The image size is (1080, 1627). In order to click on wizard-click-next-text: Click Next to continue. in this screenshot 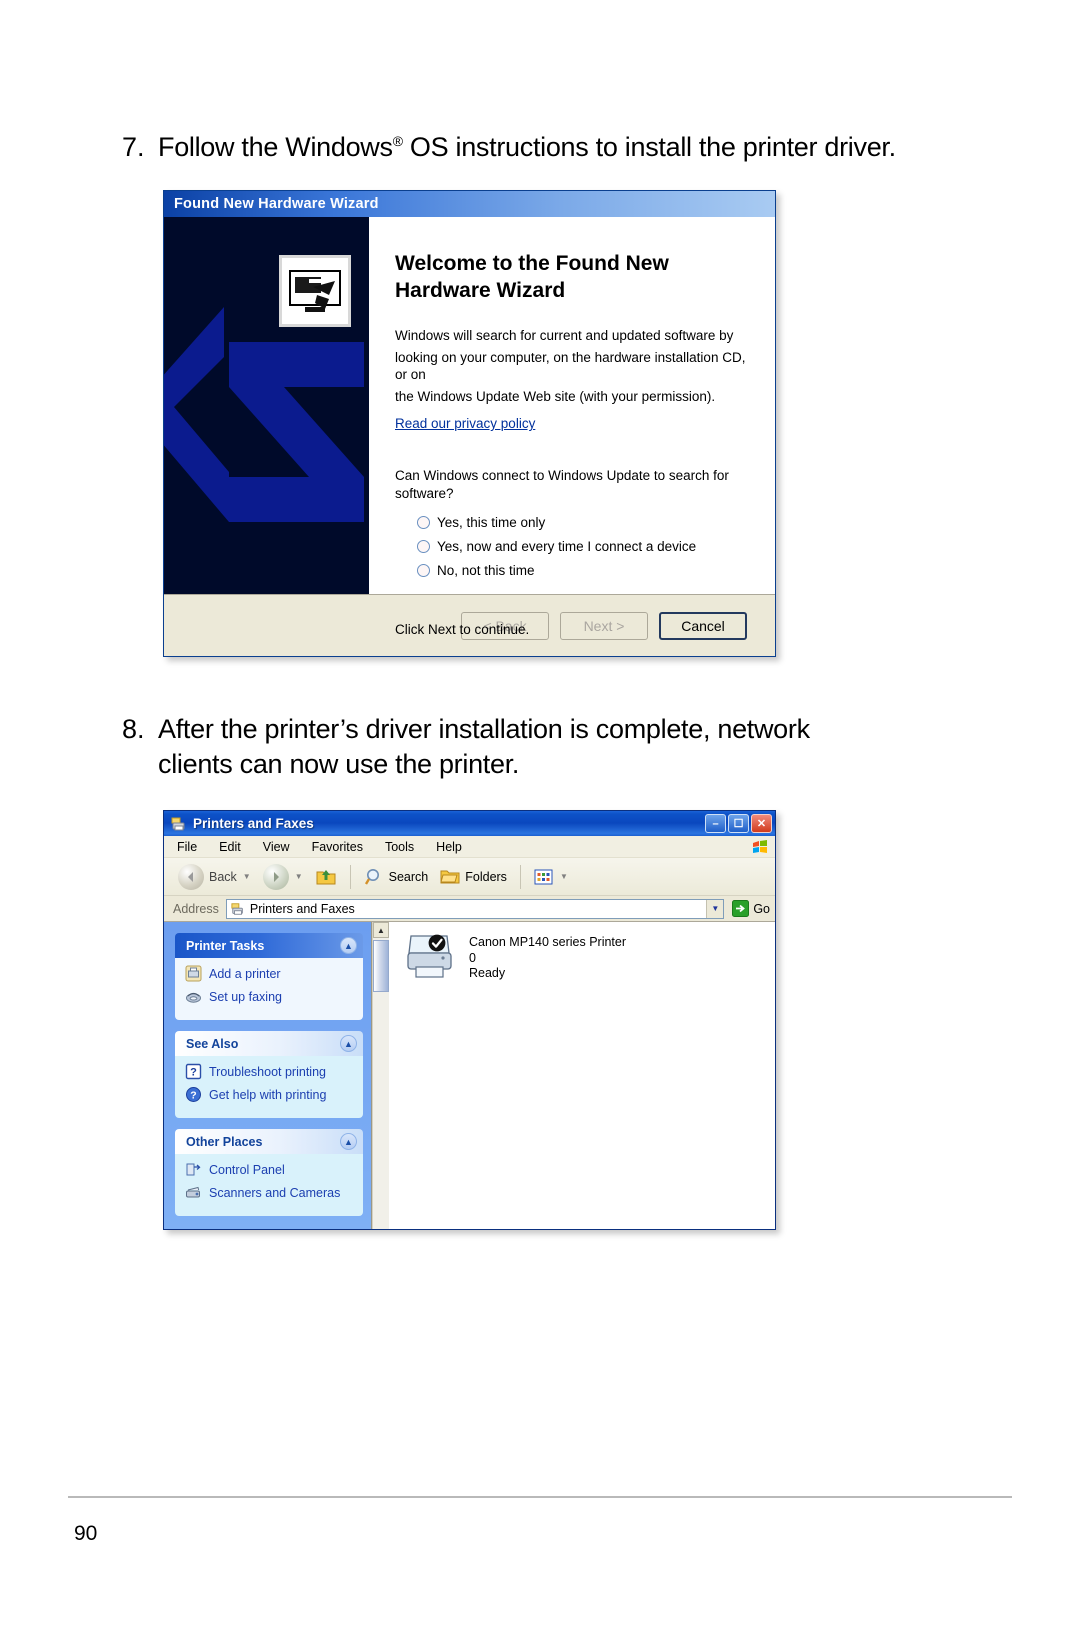, I will do `click(462, 629)`.